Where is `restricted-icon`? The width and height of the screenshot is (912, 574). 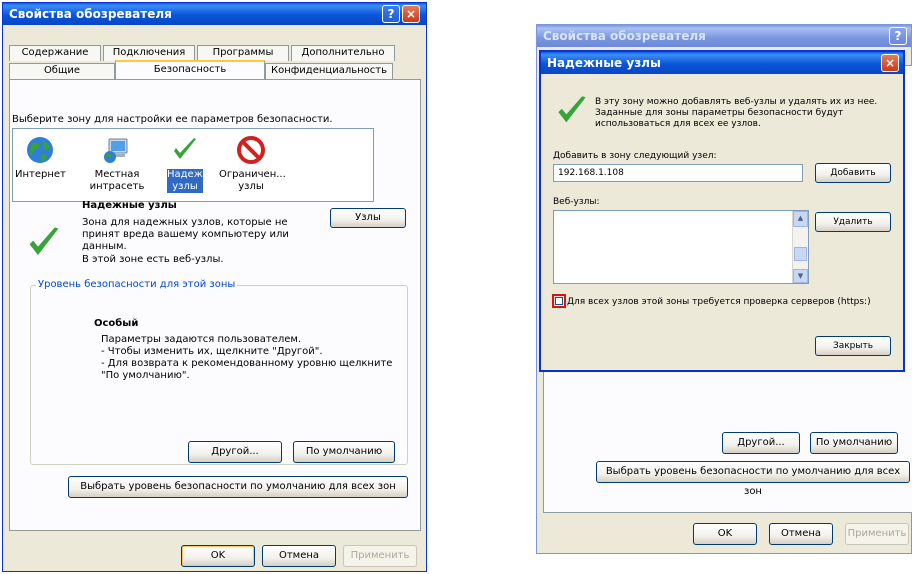 restricted-icon is located at coordinates (251, 150).